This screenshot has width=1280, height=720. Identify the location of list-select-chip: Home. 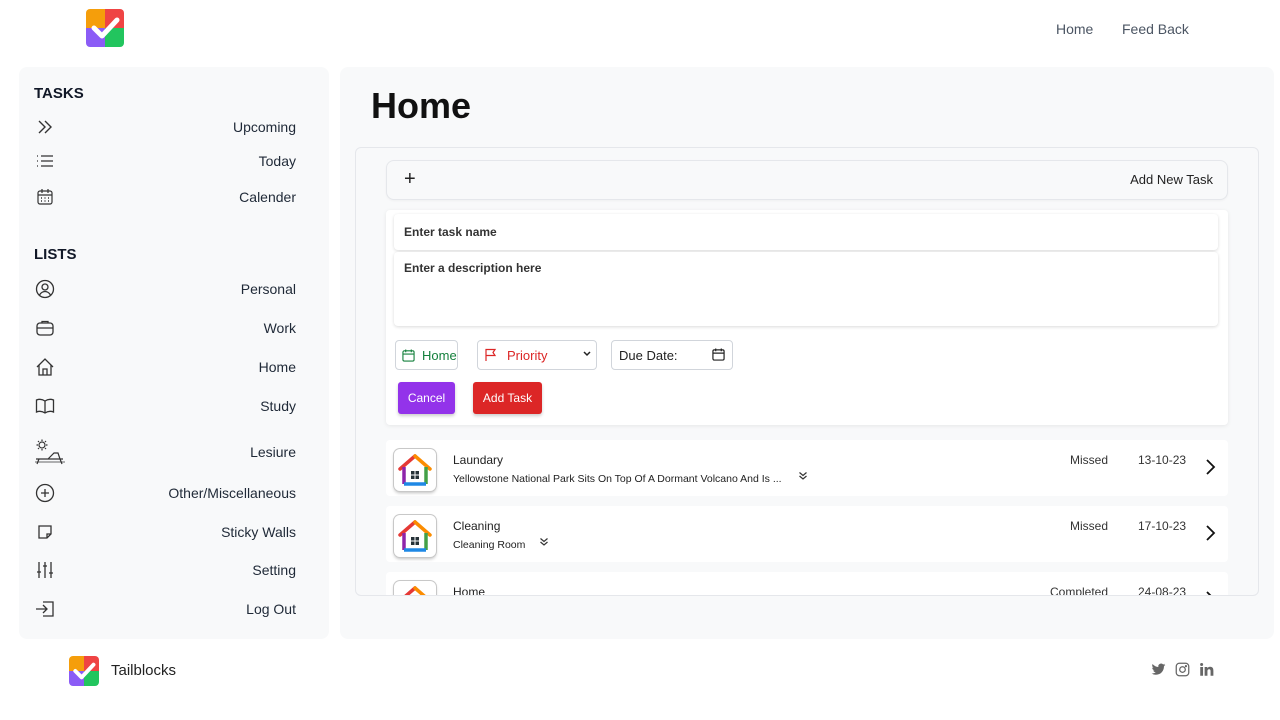
(426, 355).